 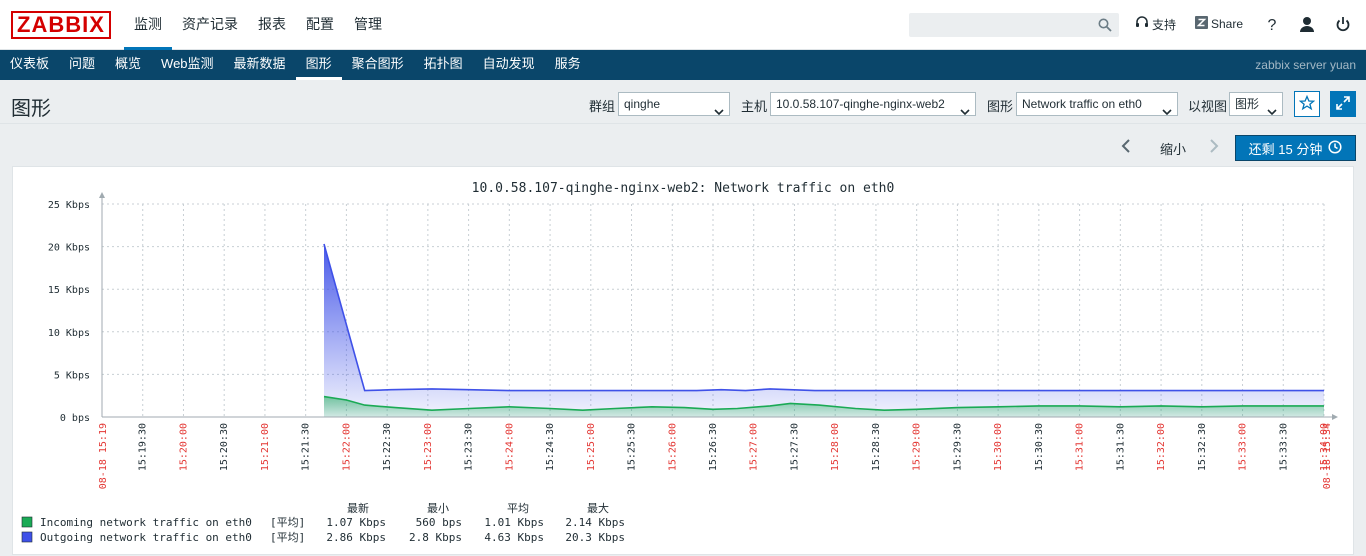 I want to click on group-select: qinghe, so click(x=674, y=104).